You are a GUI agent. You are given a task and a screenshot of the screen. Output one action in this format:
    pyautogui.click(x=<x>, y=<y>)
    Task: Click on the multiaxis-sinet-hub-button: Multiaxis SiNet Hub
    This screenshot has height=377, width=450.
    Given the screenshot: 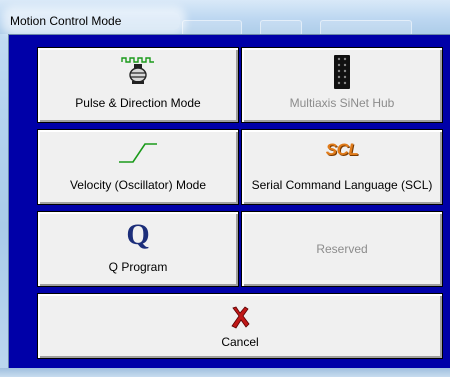 What is the action you would take?
    pyautogui.click(x=342, y=85)
    